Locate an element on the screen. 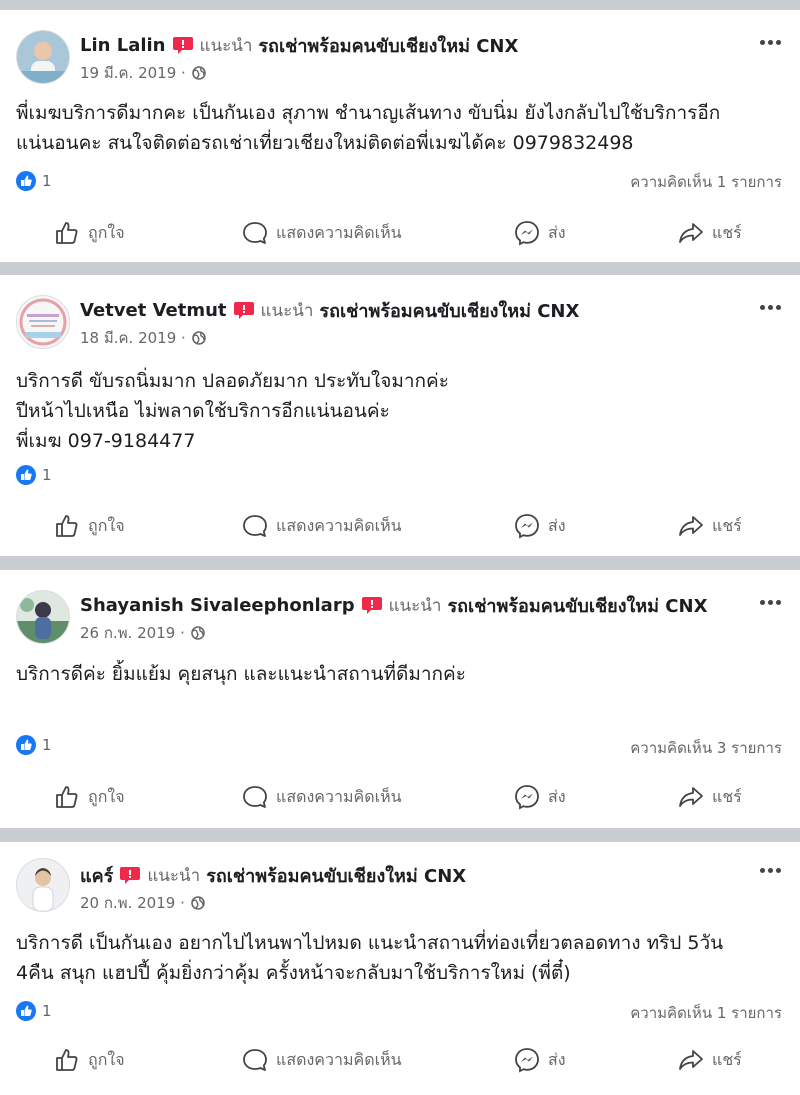 The height and width of the screenshot is (1095, 800). author-name: แคร์ is located at coordinates (96, 875).